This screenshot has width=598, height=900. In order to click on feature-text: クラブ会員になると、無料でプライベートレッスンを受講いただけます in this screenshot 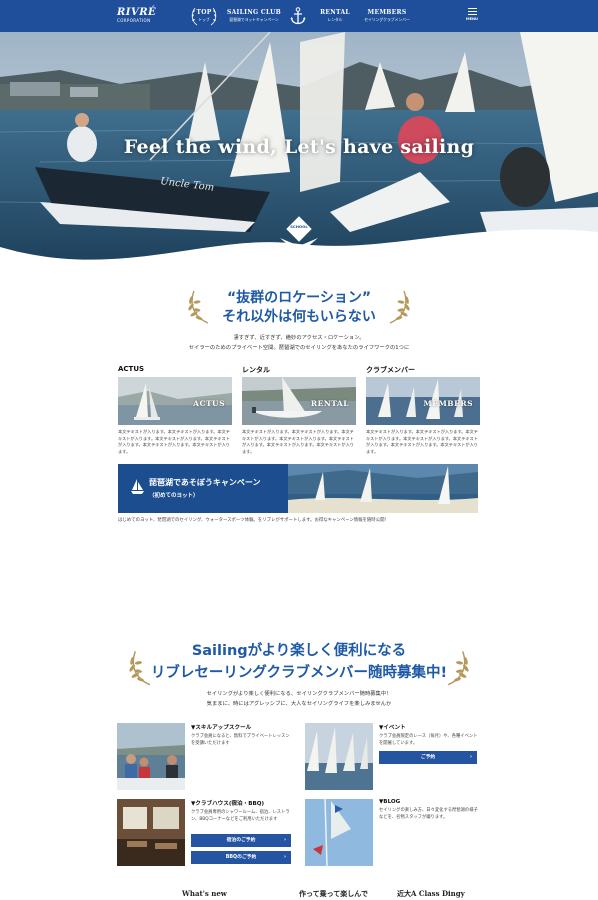, I will do `click(240, 740)`.